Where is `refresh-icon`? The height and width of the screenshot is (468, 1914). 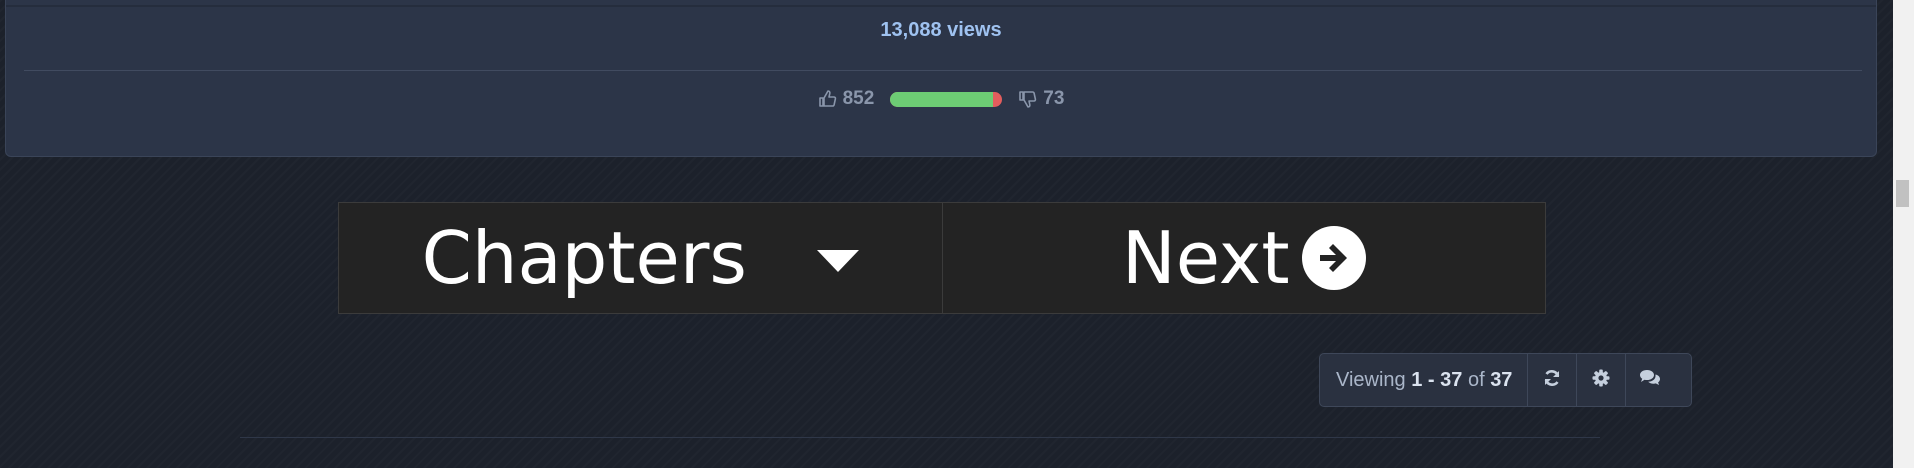 refresh-icon is located at coordinates (1552, 380).